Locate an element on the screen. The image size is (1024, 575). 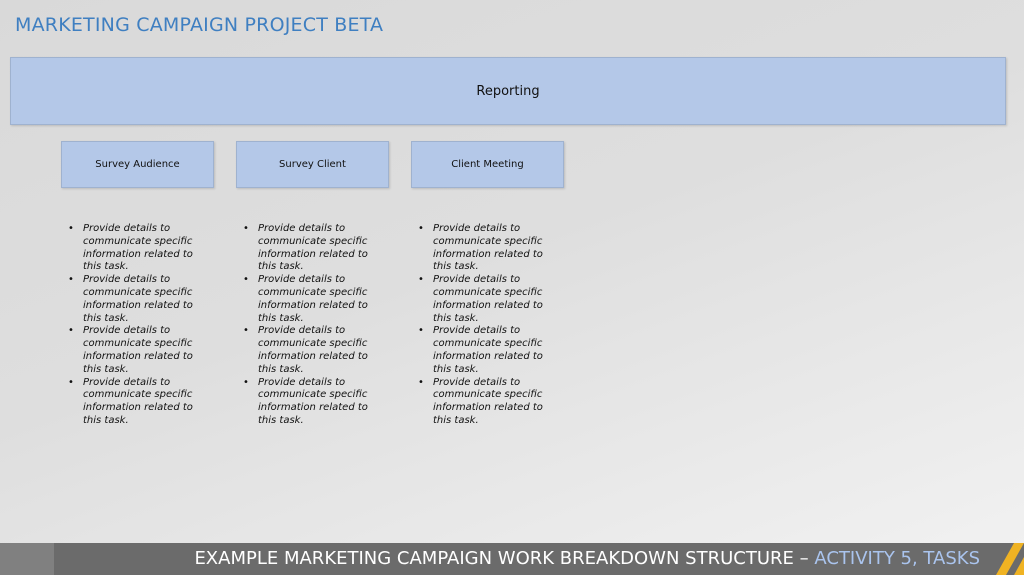
task-box-client-meeting: Client Meeting is located at coordinates (487, 164).